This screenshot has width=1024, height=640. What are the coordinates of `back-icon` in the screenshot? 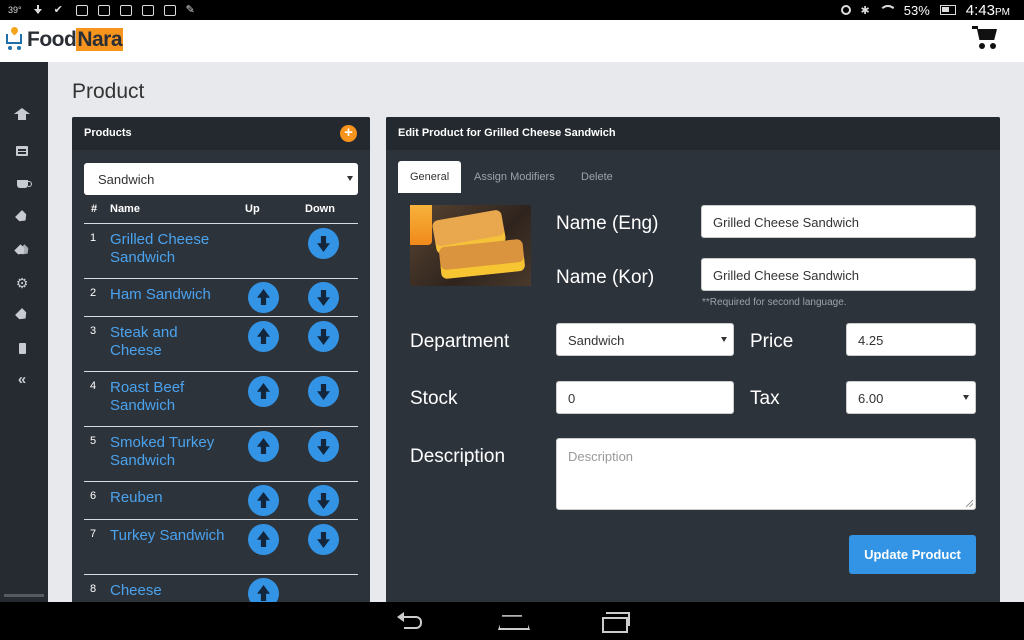 It's located at (410, 620).